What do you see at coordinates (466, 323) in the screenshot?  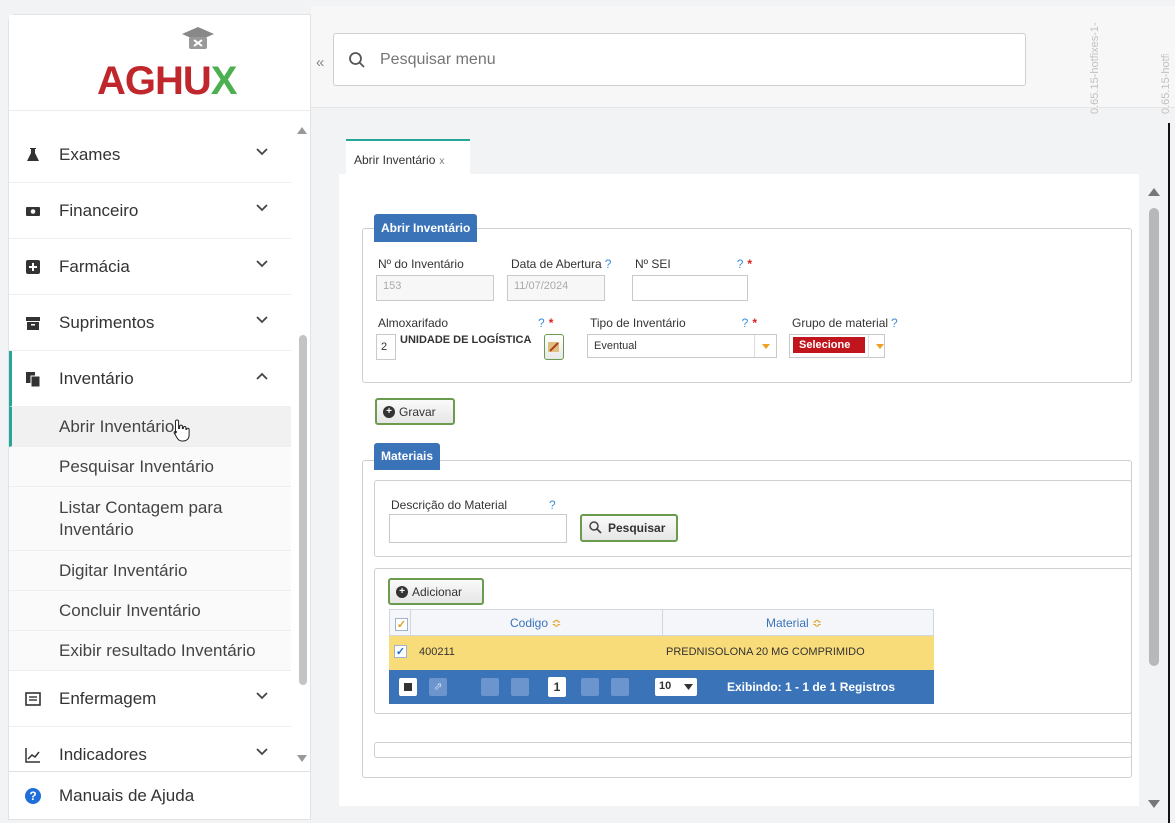 I see `almoxarifado-label: Almoxarifado? *` at bounding box center [466, 323].